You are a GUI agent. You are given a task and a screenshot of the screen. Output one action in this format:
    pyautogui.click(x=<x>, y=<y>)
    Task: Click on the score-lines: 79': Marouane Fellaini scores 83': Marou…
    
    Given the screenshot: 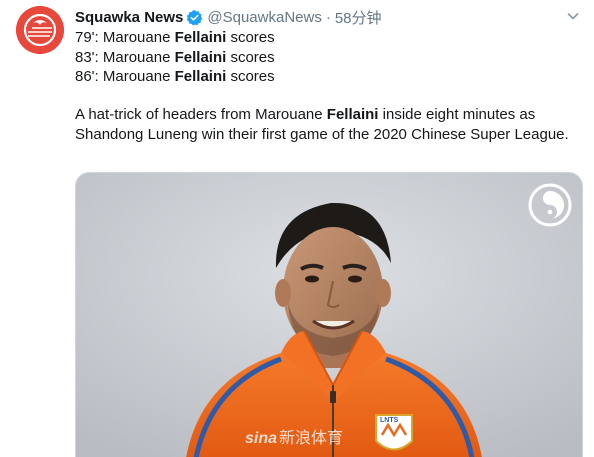 What is the action you would take?
    pyautogui.click(x=175, y=57)
    